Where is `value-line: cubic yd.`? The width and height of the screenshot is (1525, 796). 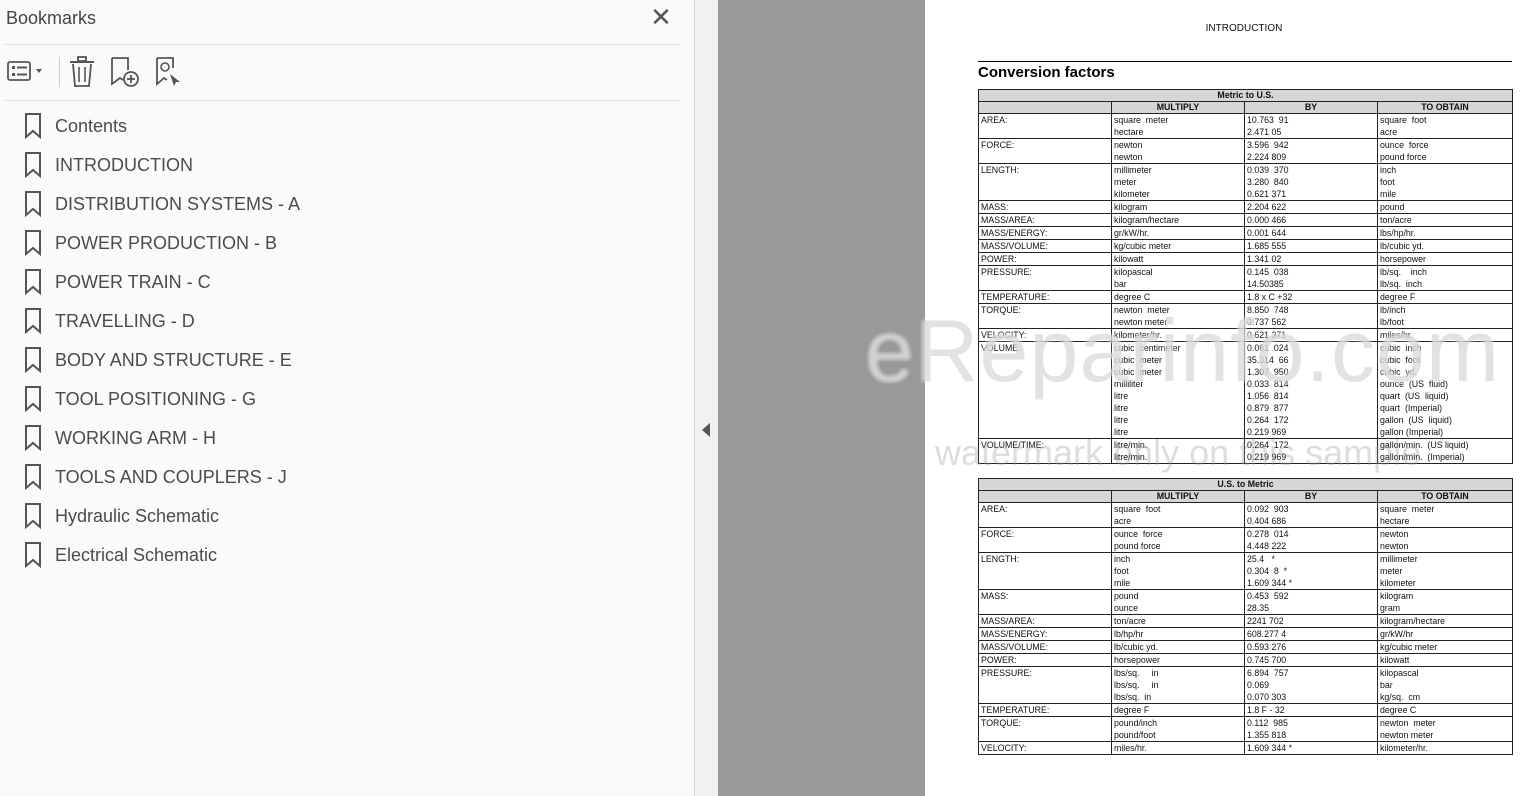
value-line: cubic yd. is located at coordinates (1399, 372).